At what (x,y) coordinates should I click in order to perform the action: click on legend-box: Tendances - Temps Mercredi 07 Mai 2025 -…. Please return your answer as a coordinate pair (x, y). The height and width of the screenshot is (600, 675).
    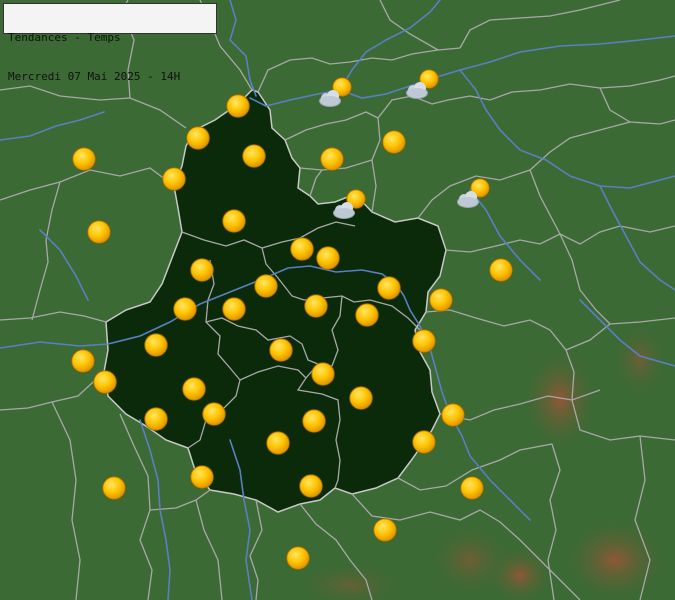
    Looking at the image, I should click on (110, 43).